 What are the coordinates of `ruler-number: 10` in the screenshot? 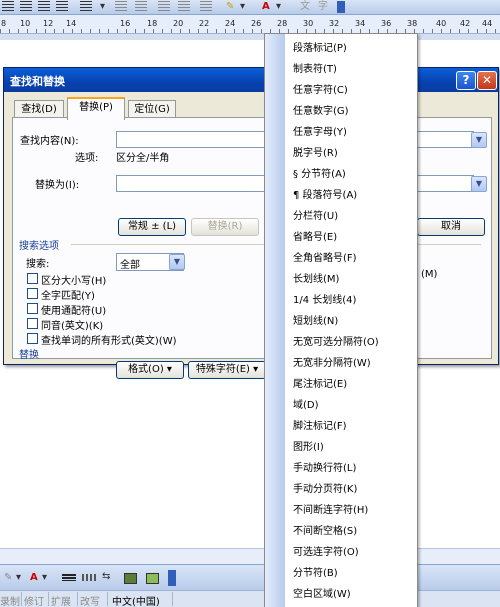 It's located at (25, 23).